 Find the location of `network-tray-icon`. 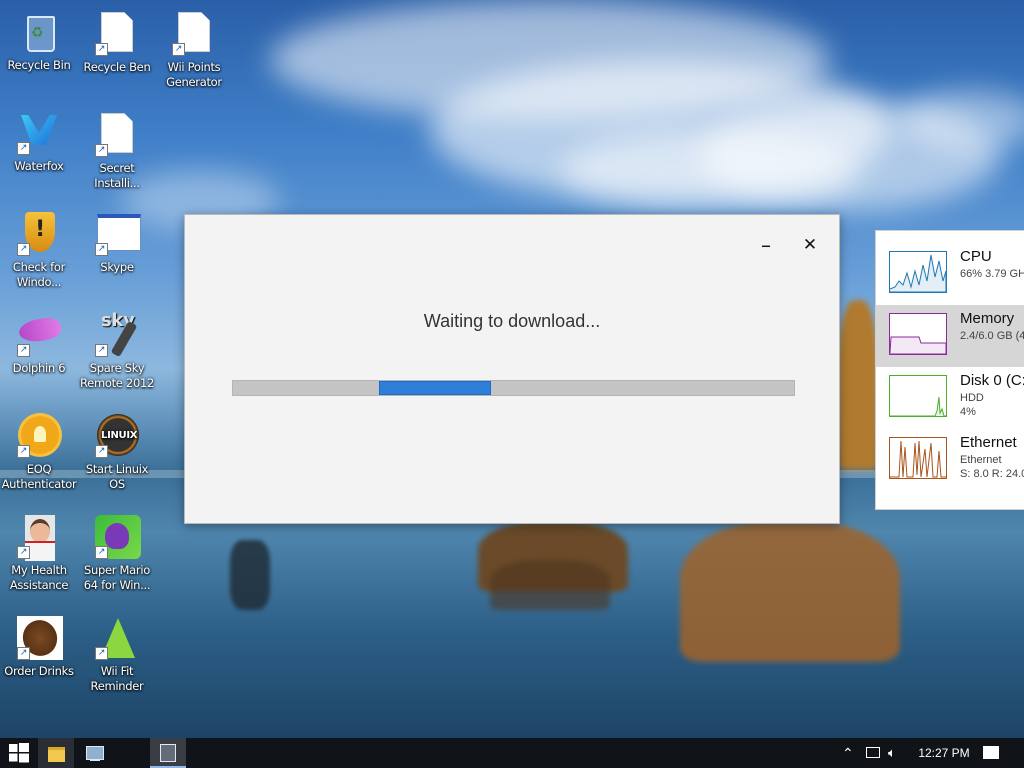

network-tray-icon is located at coordinates (873, 753).